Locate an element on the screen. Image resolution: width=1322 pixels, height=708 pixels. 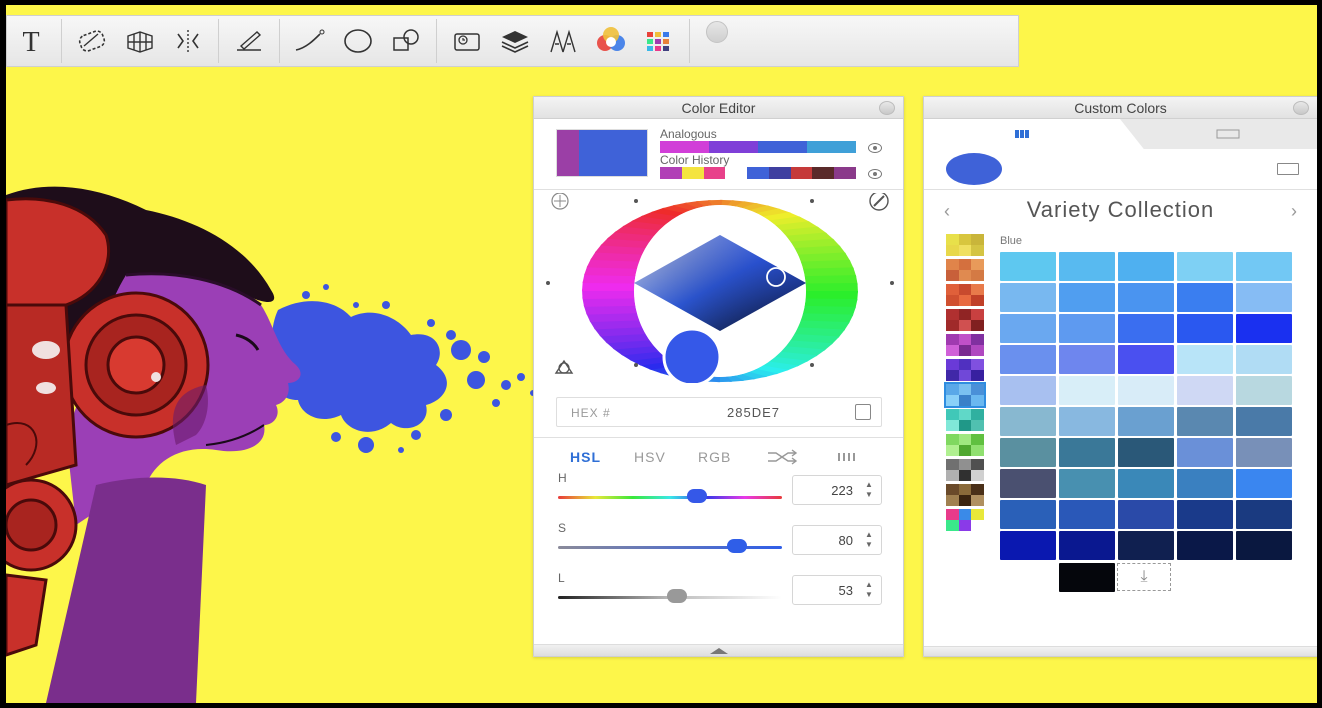
pen-ruler-icon is located at coordinates (249, 41).